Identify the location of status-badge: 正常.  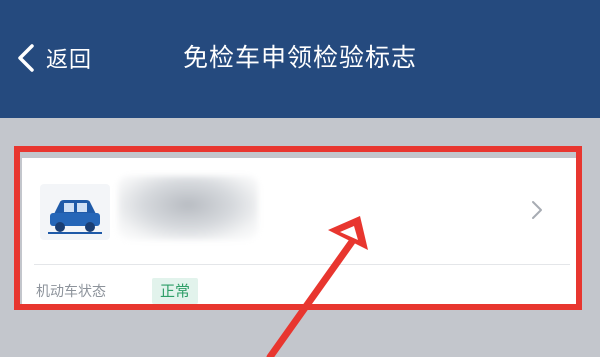
(175, 291).